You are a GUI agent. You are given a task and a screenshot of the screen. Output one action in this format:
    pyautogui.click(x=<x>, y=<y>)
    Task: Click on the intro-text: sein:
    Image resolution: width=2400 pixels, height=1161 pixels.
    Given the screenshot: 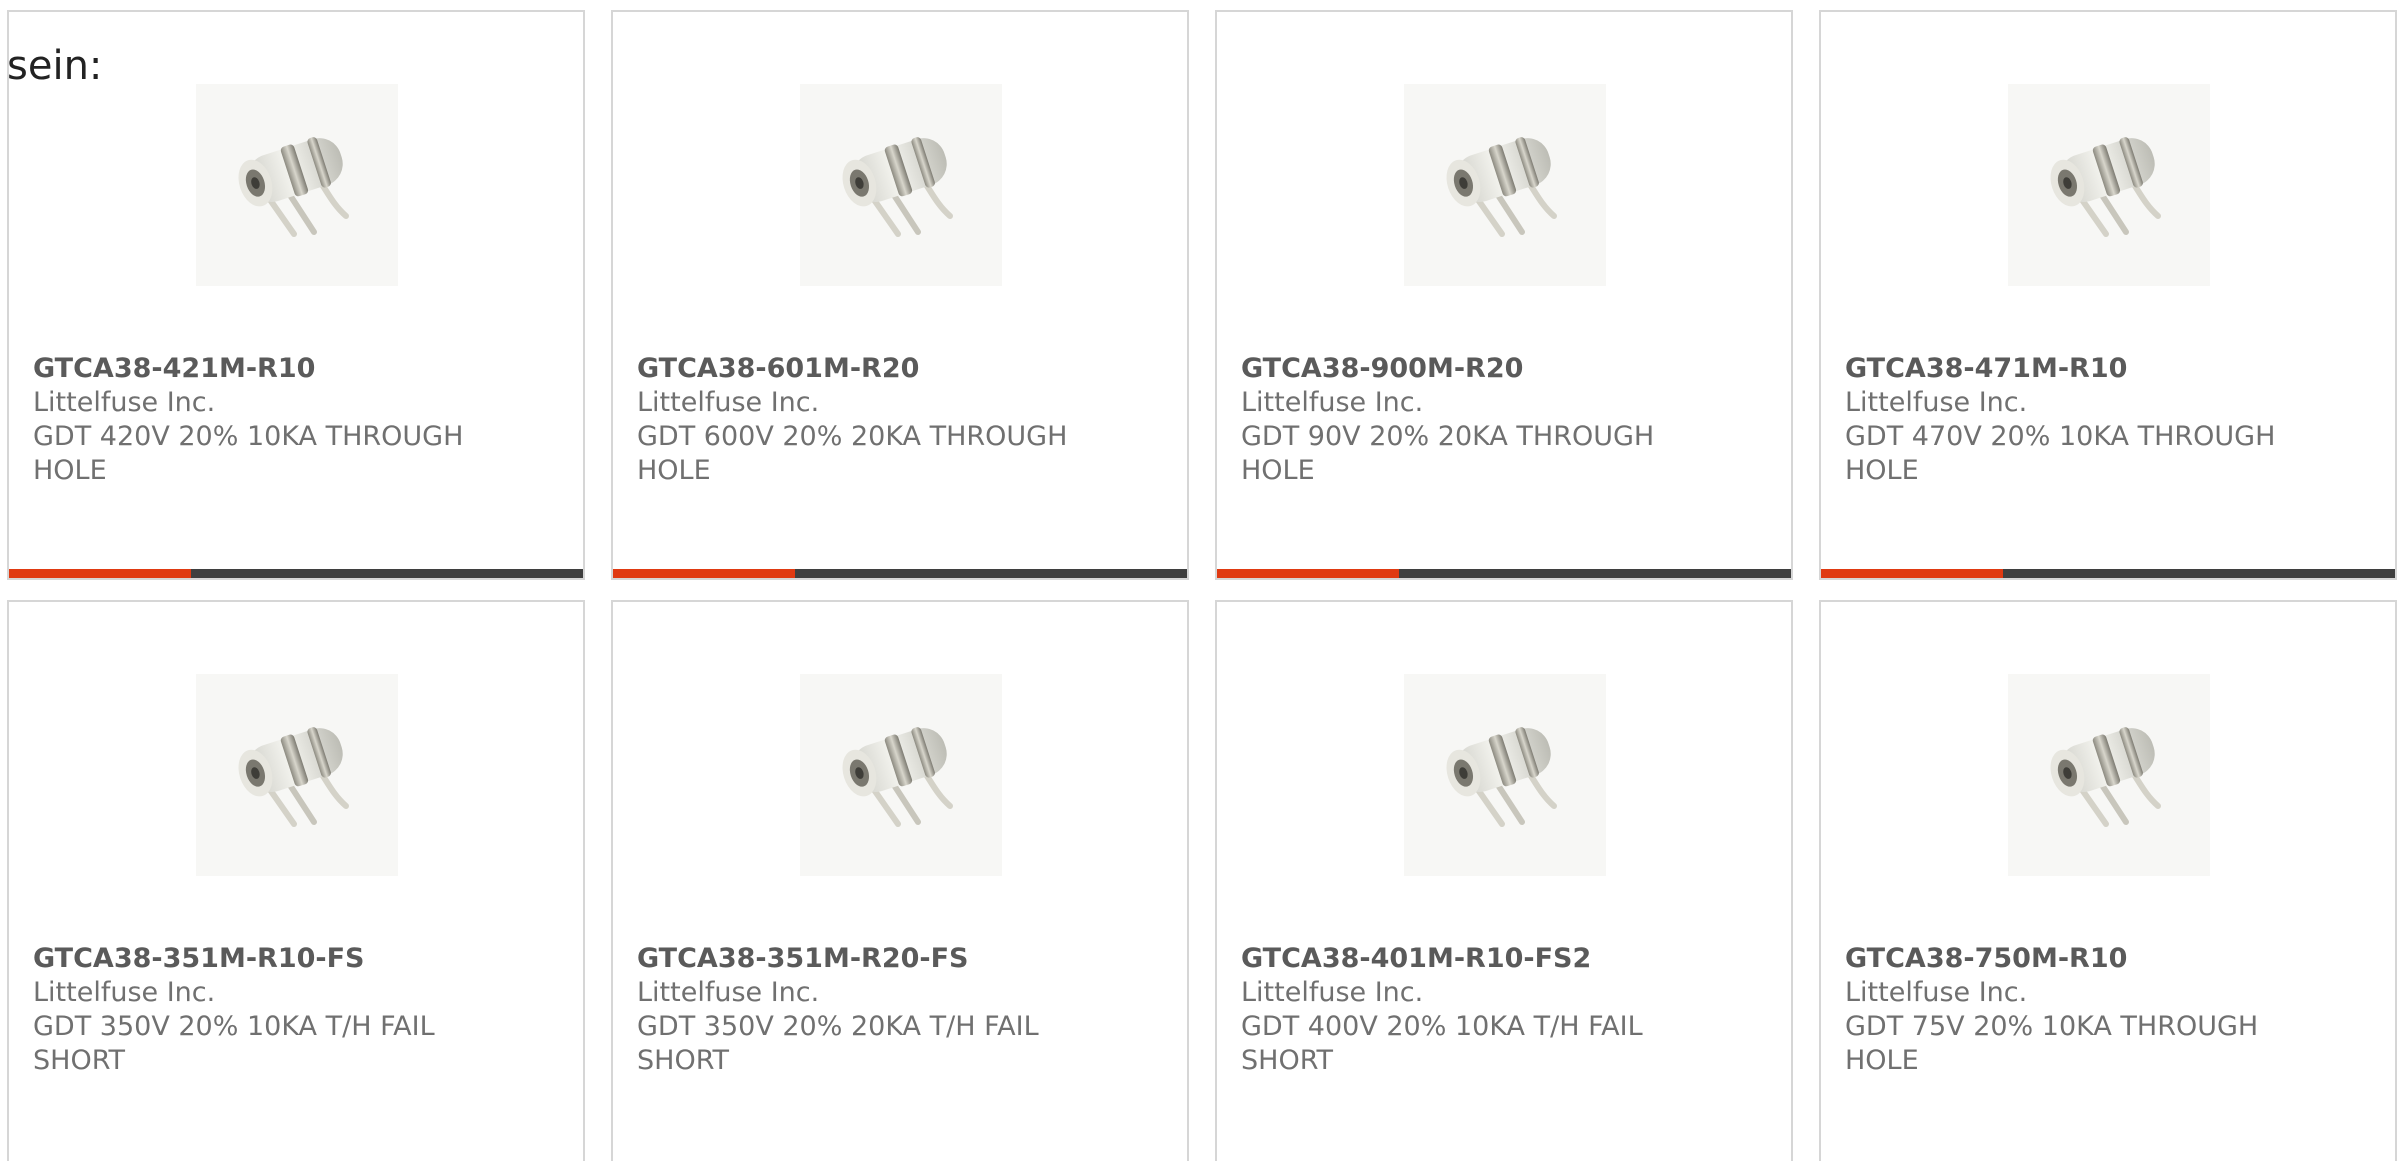 What is the action you would take?
    pyautogui.click(x=55, y=66)
    